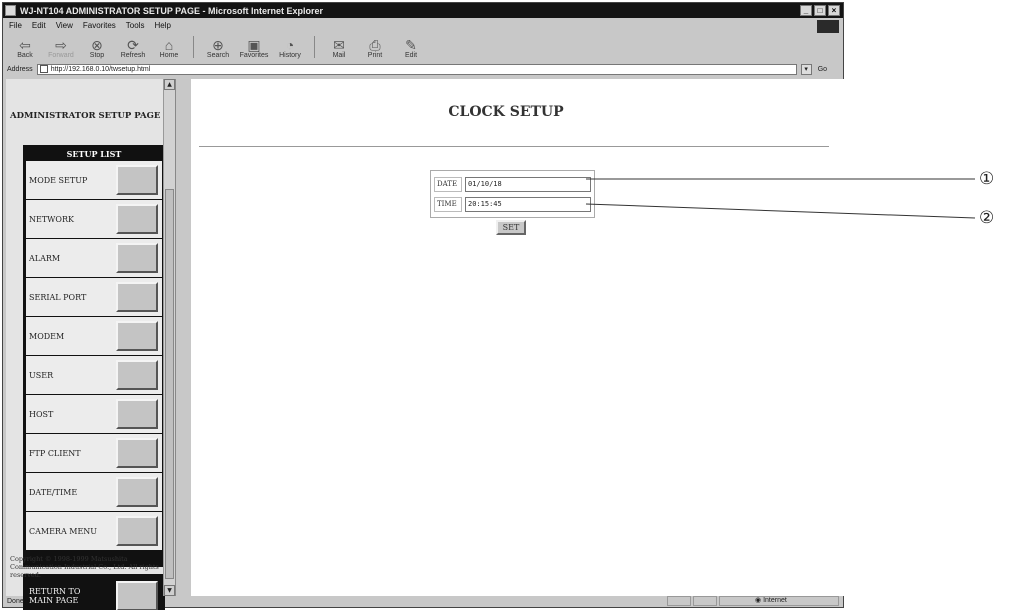 Image resolution: width=1010 pixels, height=610 pixels. What do you see at coordinates (63, 531) in the screenshot?
I see `setup-item-label: CAMERA MENU` at bounding box center [63, 531].